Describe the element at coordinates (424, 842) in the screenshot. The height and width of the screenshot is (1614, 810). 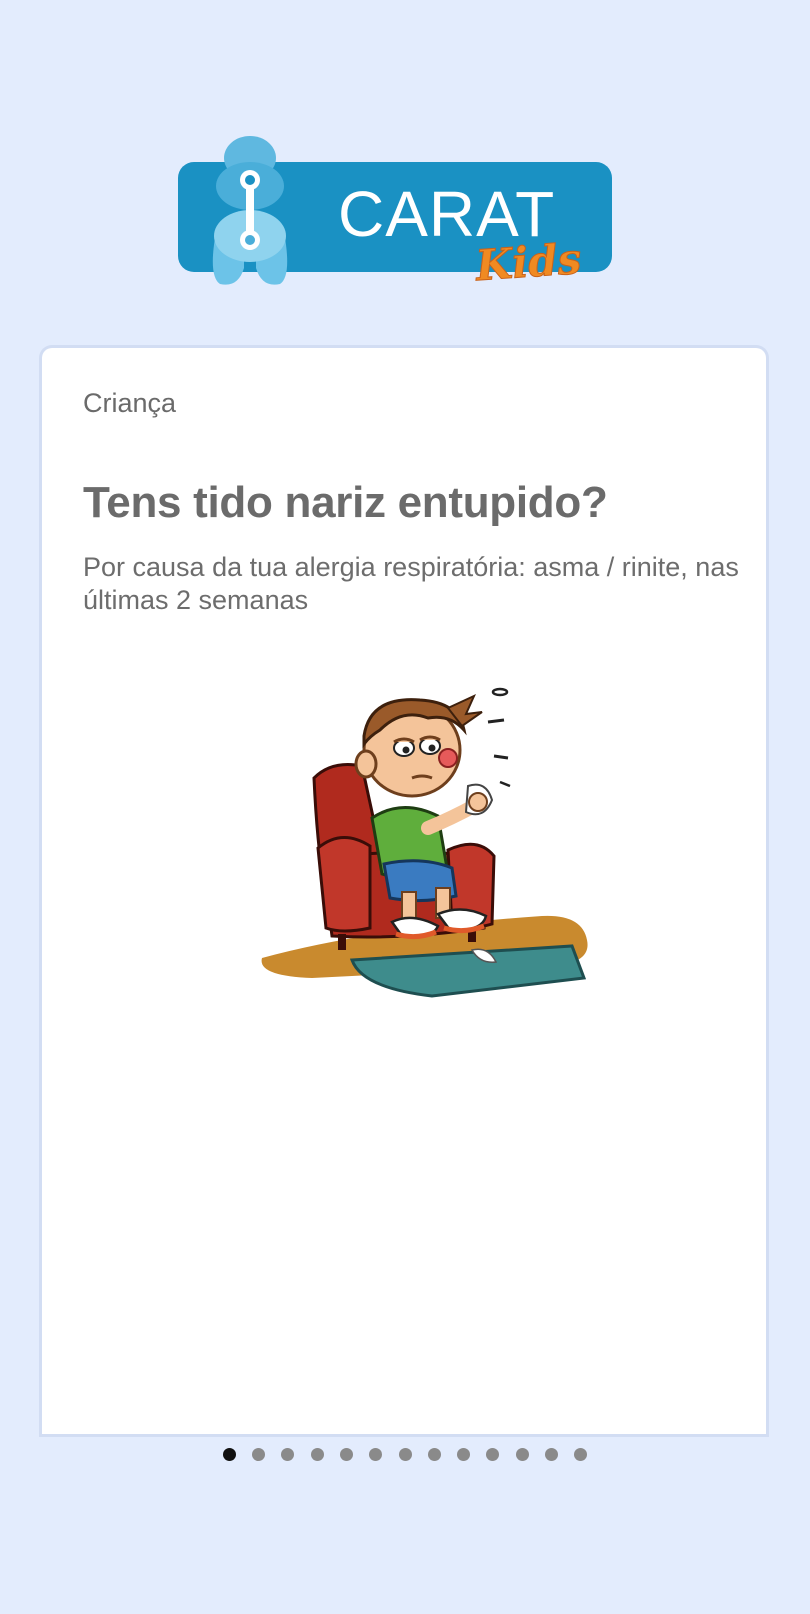
I see `sick-child-in-armchair-illustration` at that location.